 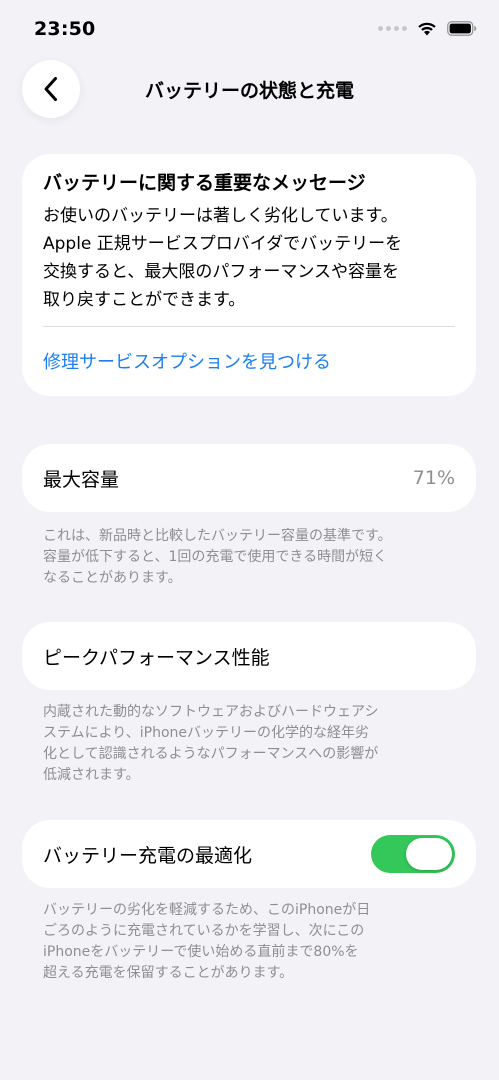 What do you see at coordinates (429, 854) in the screenshot?
I see `toggle-knob` at bounding box center [429, 854].